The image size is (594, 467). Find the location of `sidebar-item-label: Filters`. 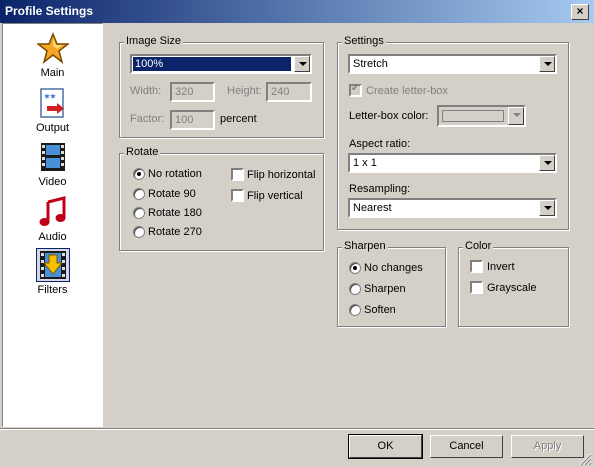

sidebar-item-label: Filters is located at coordinates (52, 290).